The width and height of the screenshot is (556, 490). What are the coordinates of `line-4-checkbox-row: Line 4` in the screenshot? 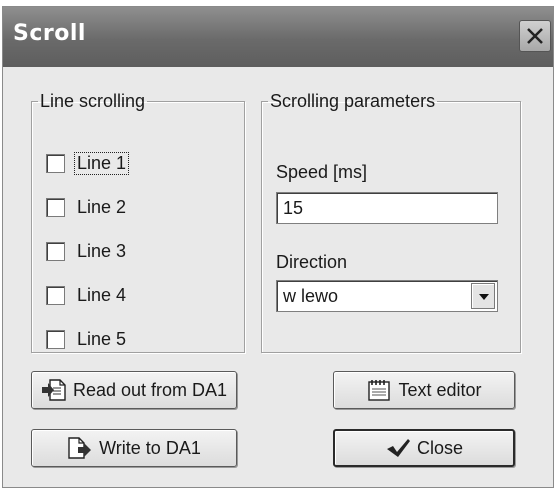 It's located at (87, 295).